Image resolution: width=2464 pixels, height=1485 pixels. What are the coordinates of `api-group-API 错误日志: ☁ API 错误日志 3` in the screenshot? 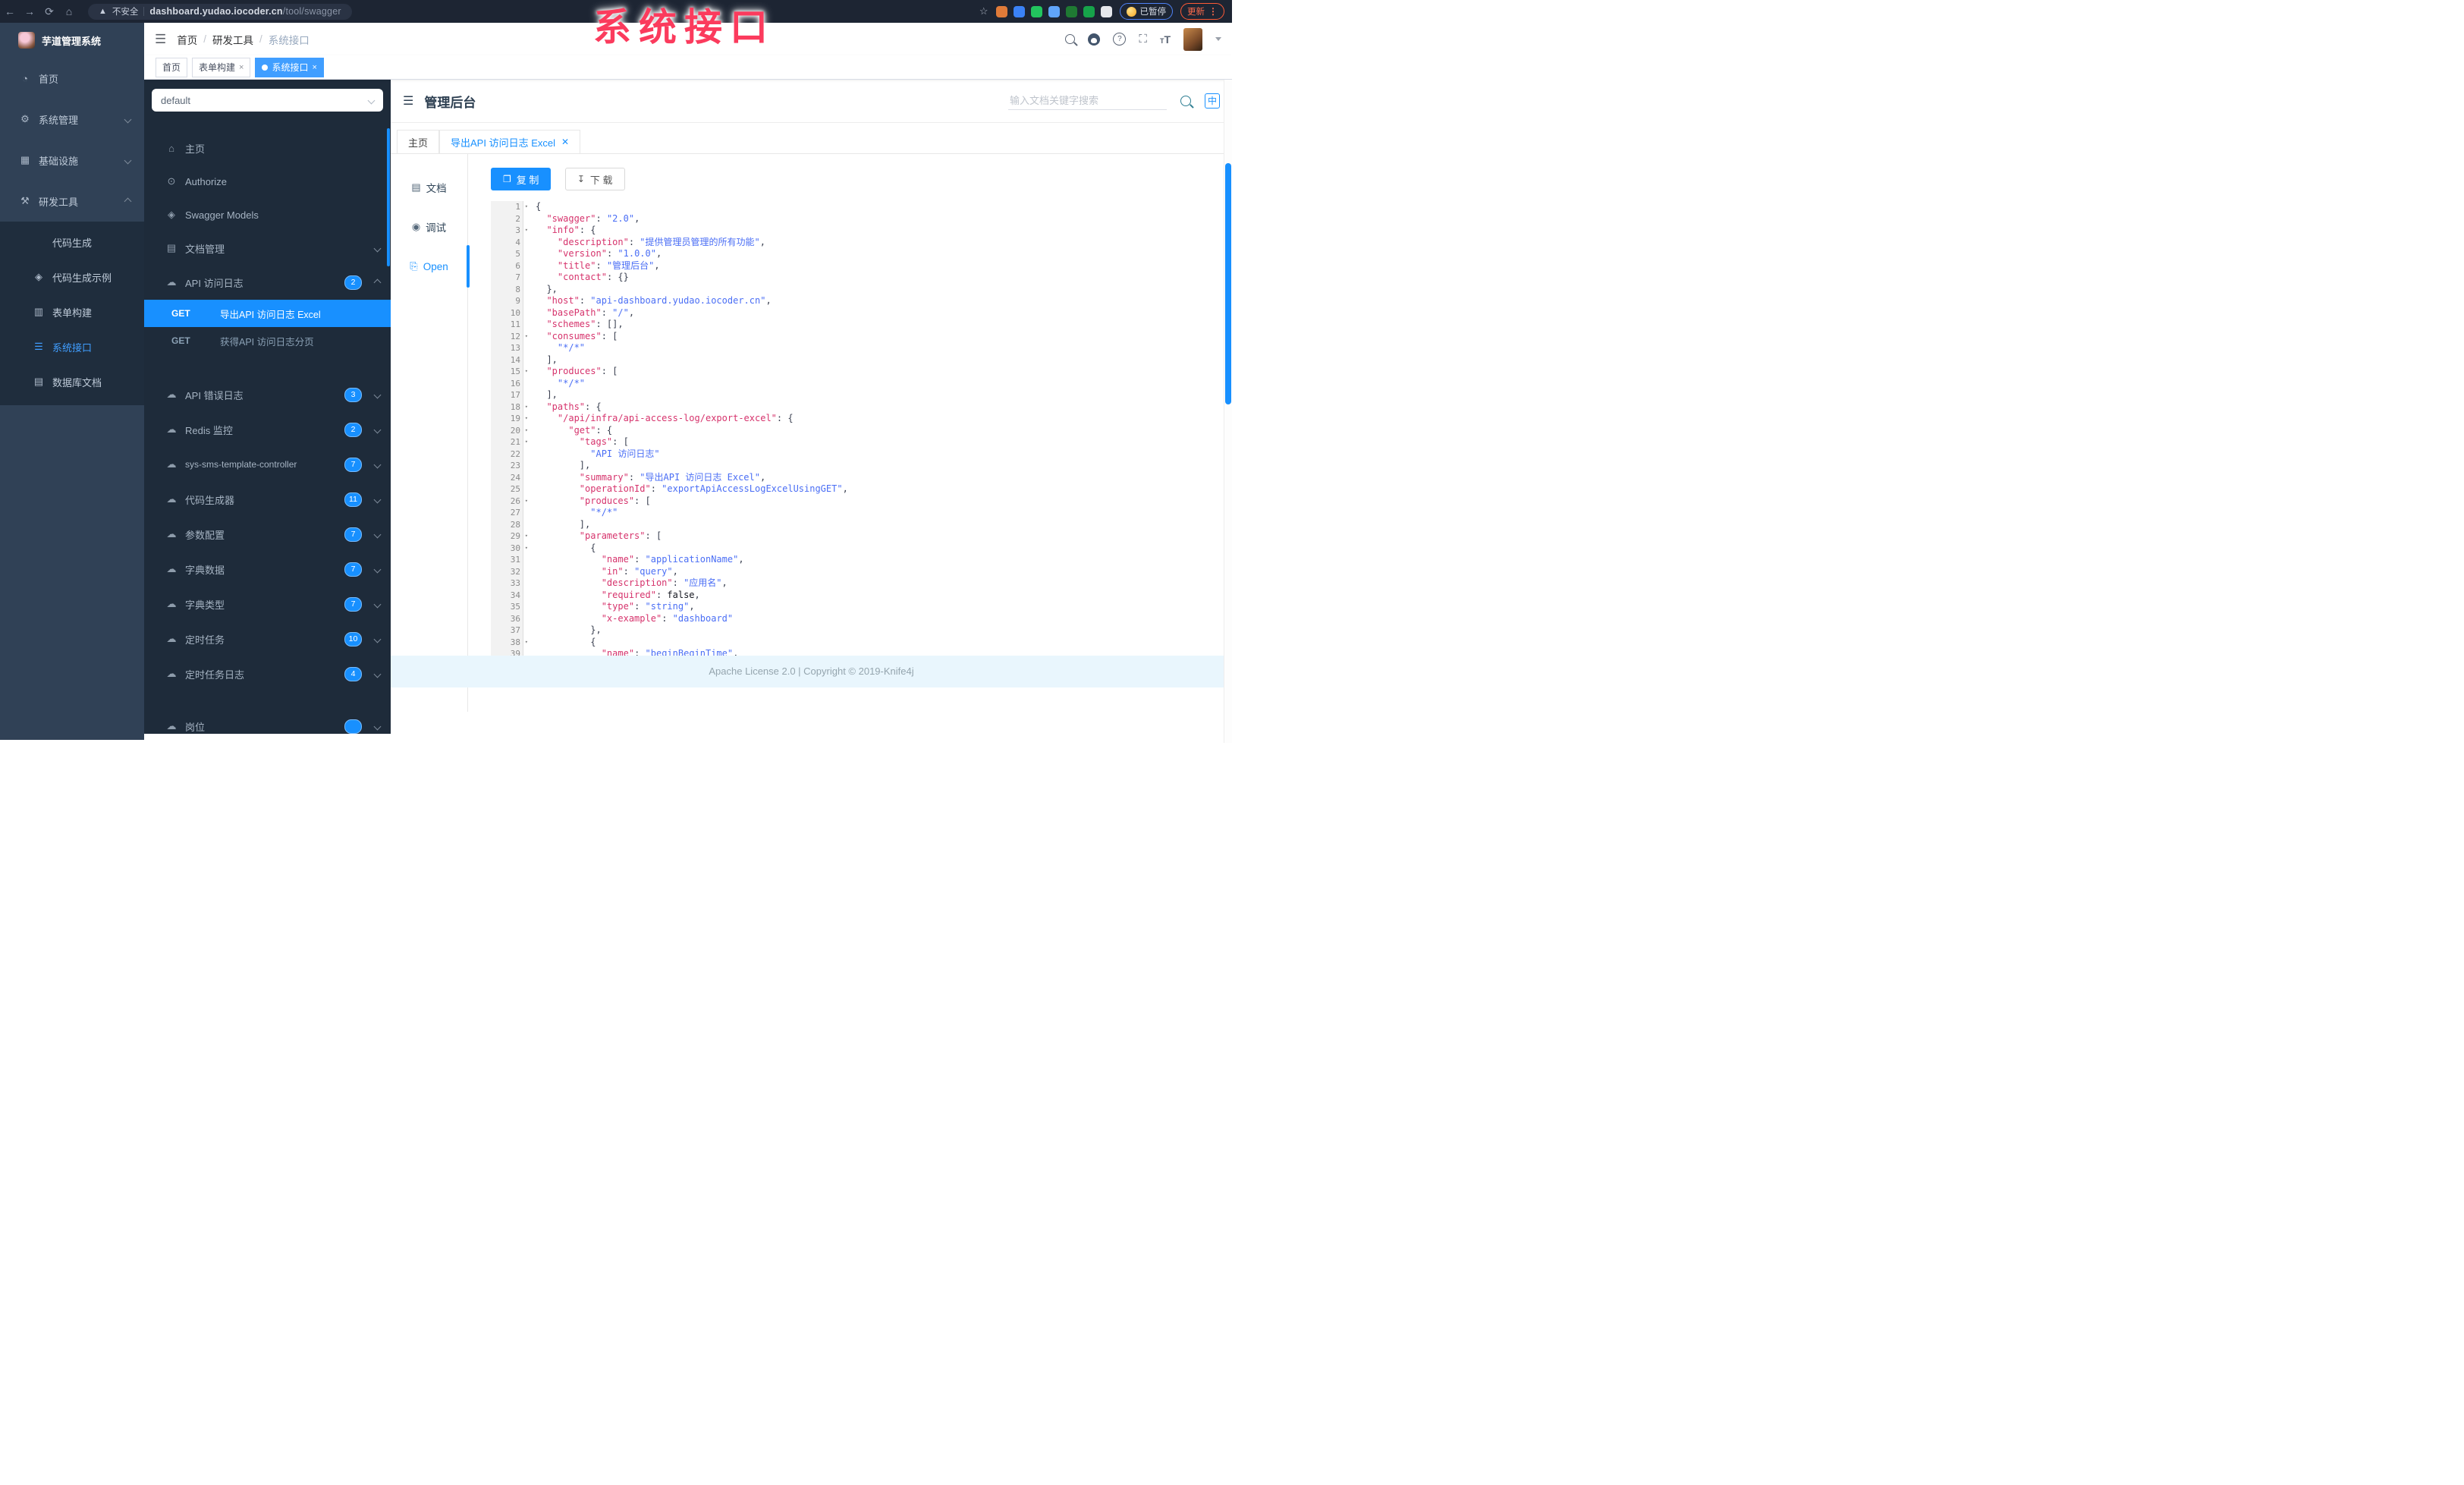 It's located at (267, 394).